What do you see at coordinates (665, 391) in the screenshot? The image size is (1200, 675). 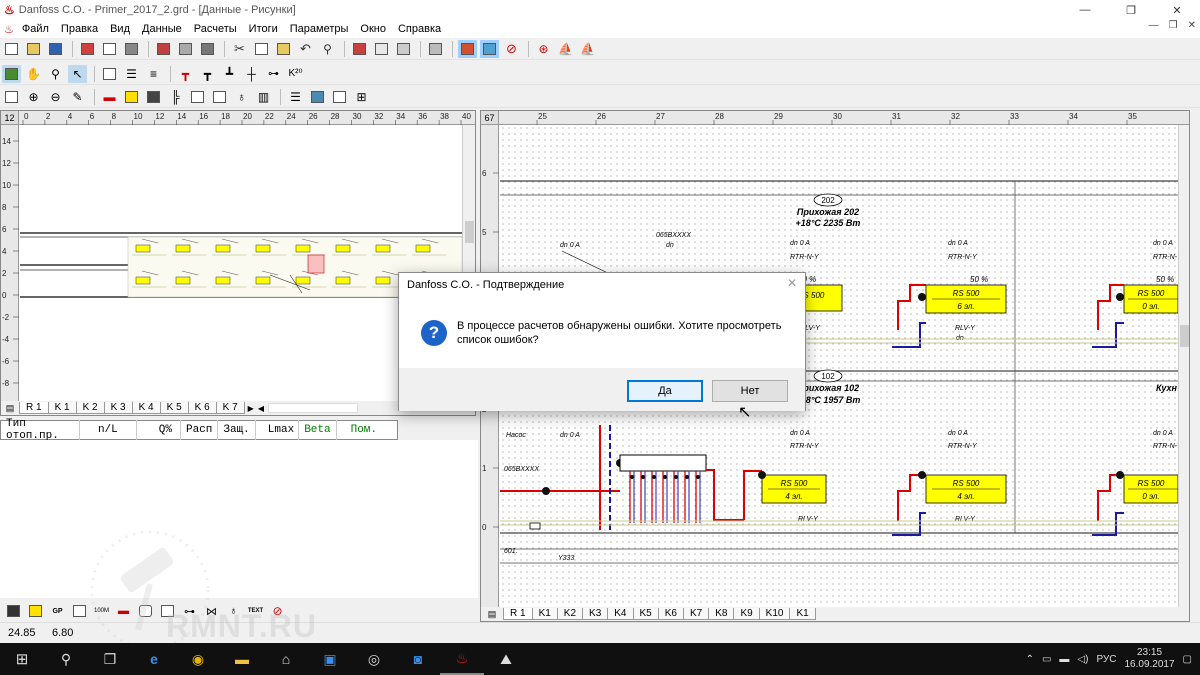 I see `yes-button: Да` at bounding box center [665, 391].